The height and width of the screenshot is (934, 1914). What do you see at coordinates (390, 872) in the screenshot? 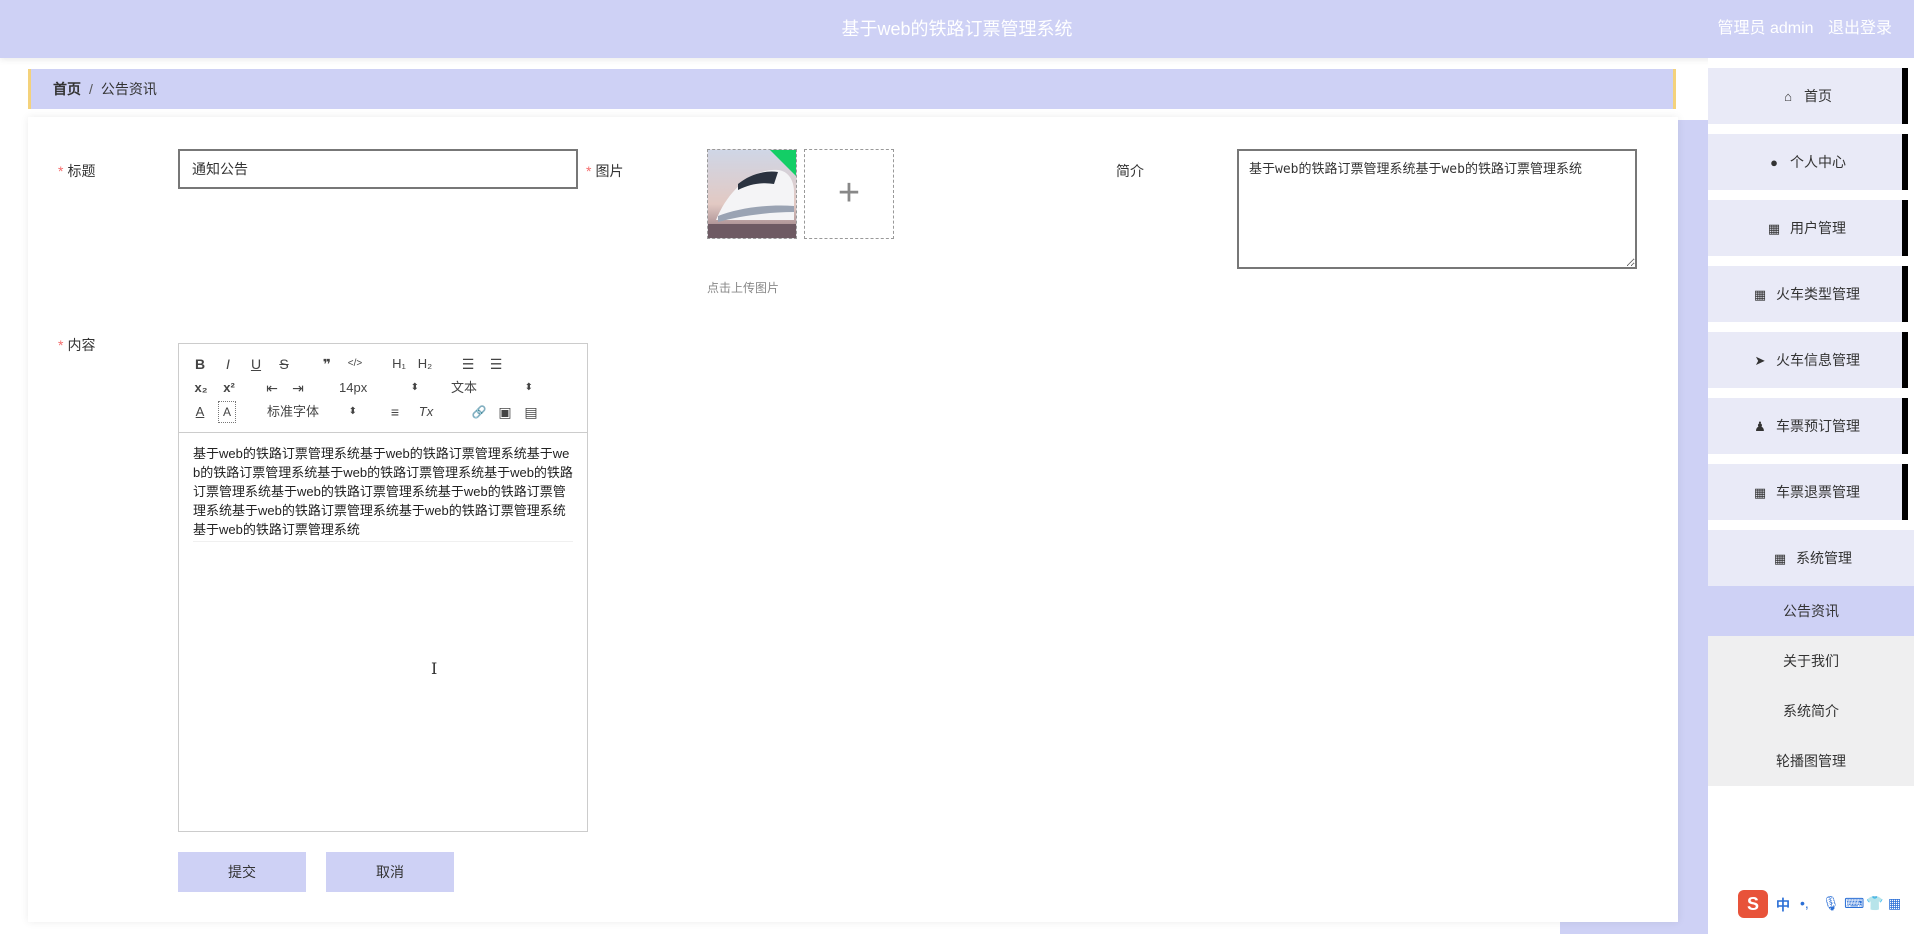
I see `cancel-button: 取消` at bounding box center [390, 872].